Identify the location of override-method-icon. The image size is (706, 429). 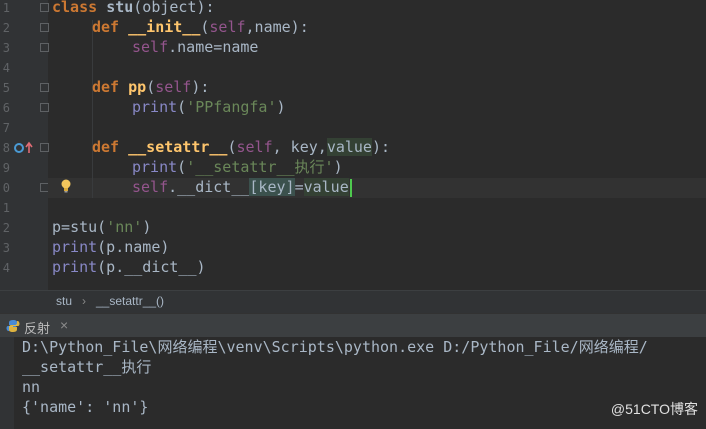
(25, 148).